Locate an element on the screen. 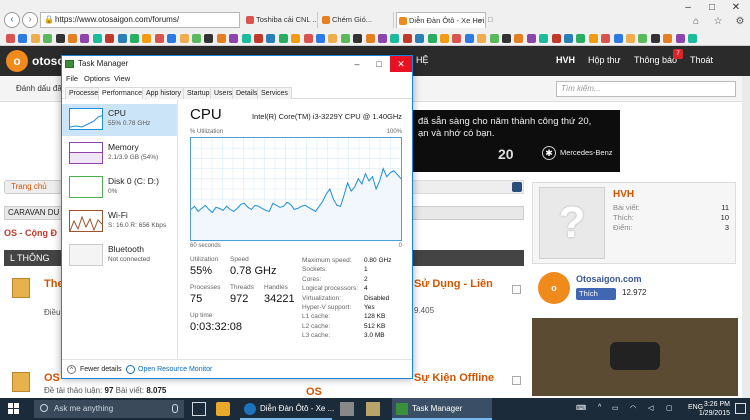 Image resolution: width=750 pixels, height=420 pixels. breadcrumb: Trang chủ is located at coordinates (33, 187).